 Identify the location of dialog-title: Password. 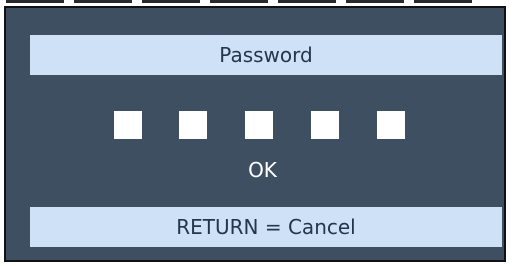
(266, 55).